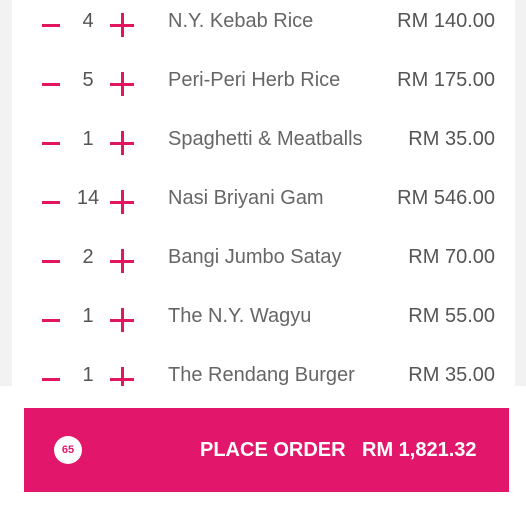  I want to click on item-quantity: 5, so click(88, 80).